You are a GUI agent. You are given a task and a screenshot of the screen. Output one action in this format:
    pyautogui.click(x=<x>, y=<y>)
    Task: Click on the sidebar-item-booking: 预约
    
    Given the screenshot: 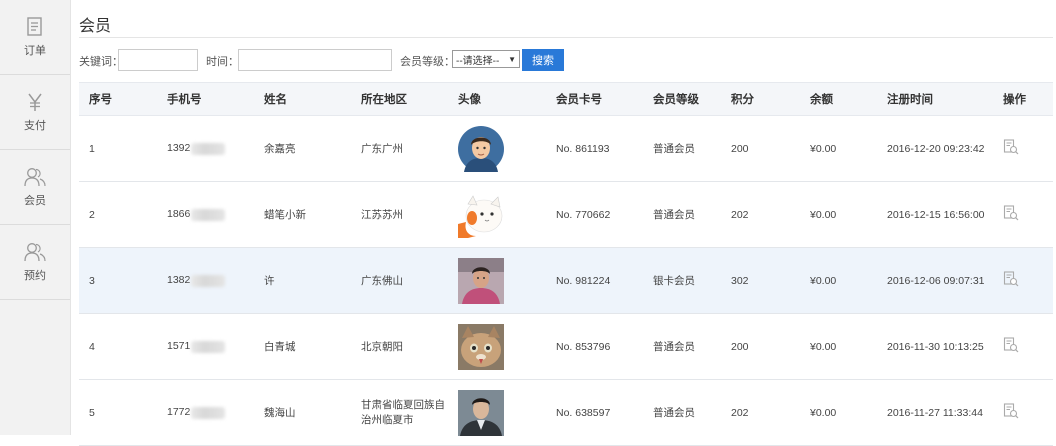 What is the action you would take?
    pyautogui.click(x=35, y=262)
    